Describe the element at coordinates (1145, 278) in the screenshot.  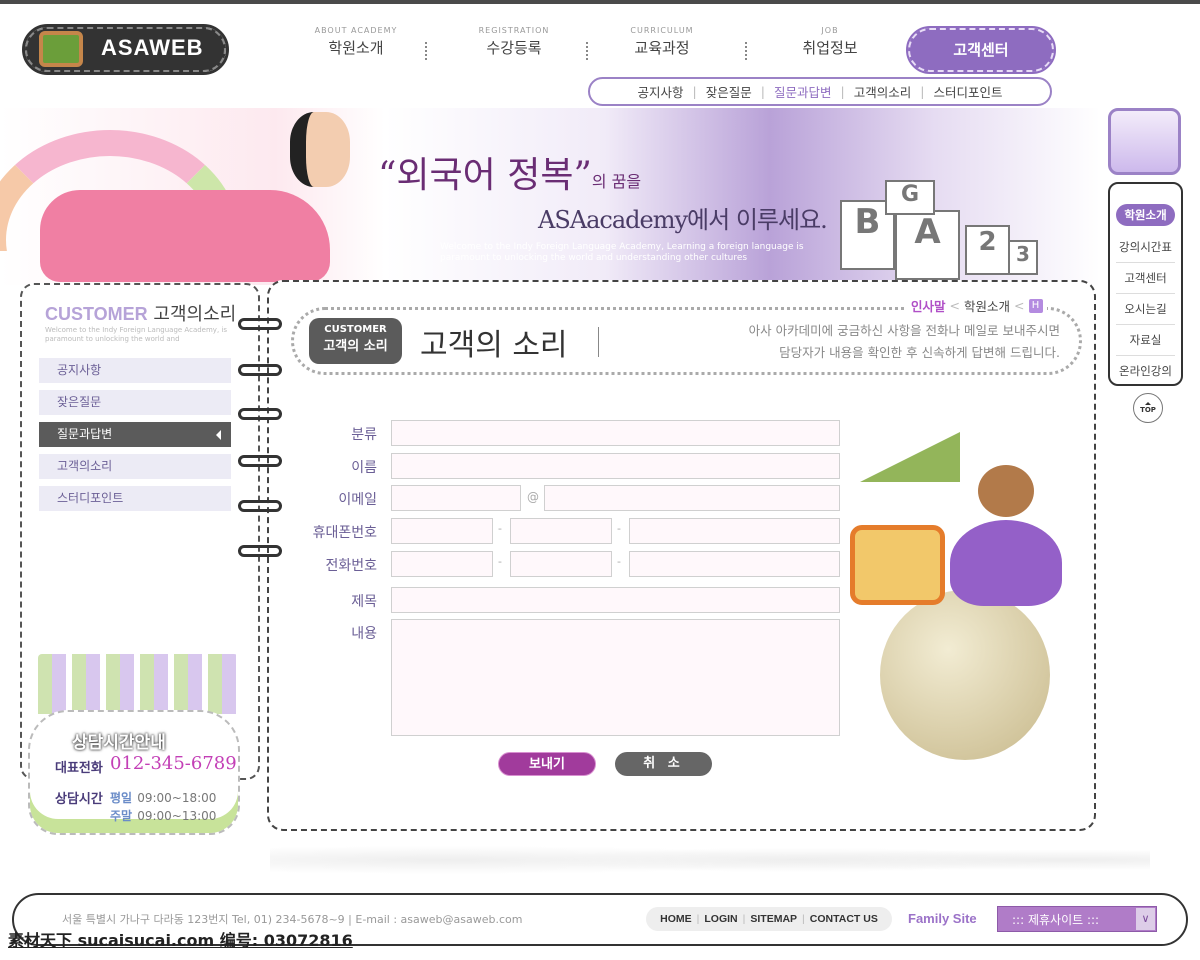
I see `quick-item-customer-center: 고객센터` at that location.